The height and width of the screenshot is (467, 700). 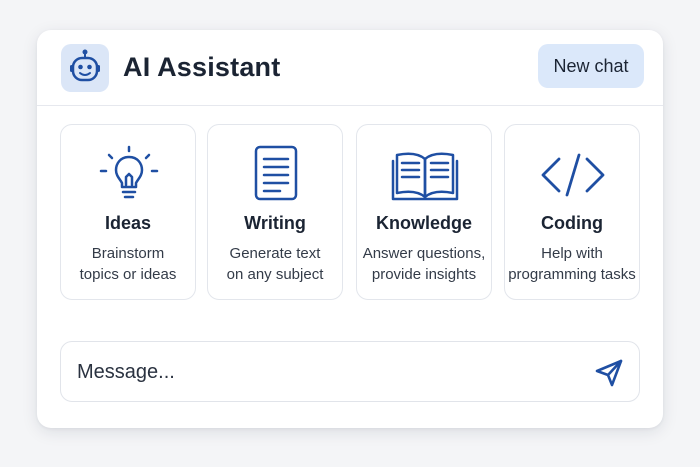 What do you see at coordinates (128, 212) in the screenshot?
I see `tile-ideas: Ideas Brainstorm topics or ideas` at bounding box center [128, 212].